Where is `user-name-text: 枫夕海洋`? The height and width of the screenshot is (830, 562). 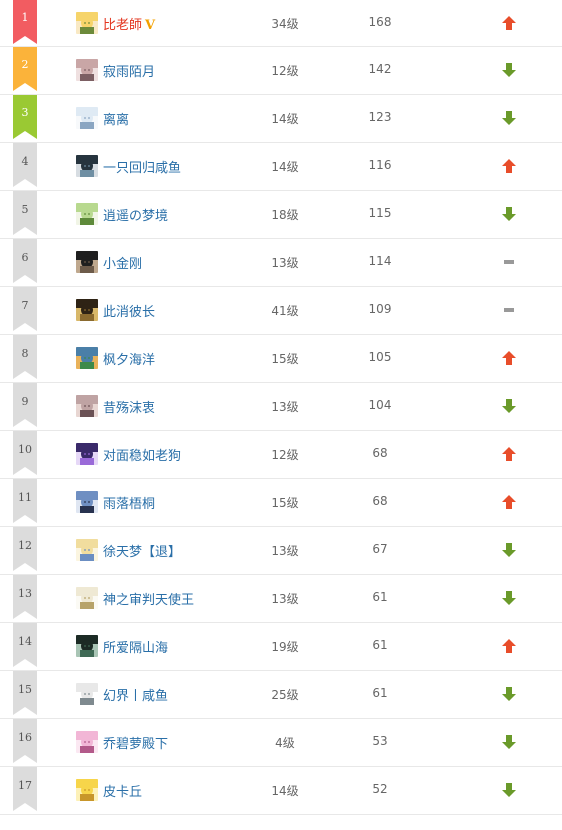
user-name-text: 枫夕海洋 is located at coordinates (129, 360).